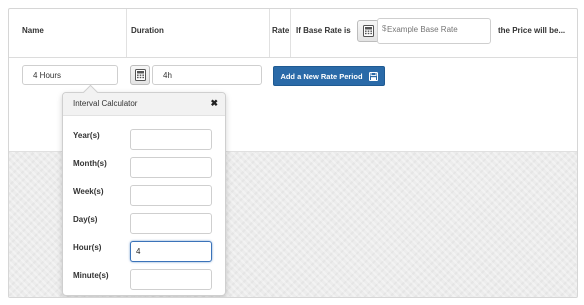  Describe the element at coordinates (144, 104) in the screenshot. I see `popover-header: Interval Calculator ✖` at that location.